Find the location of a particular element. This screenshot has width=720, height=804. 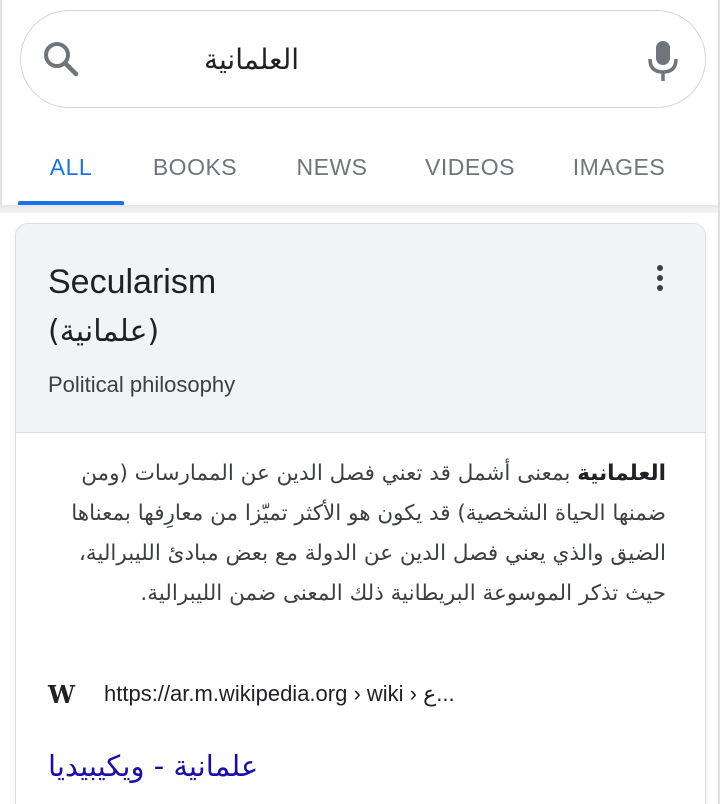

wikipedia-link: علمانية - ويكيبيديا is located at coordinates (153, 766).